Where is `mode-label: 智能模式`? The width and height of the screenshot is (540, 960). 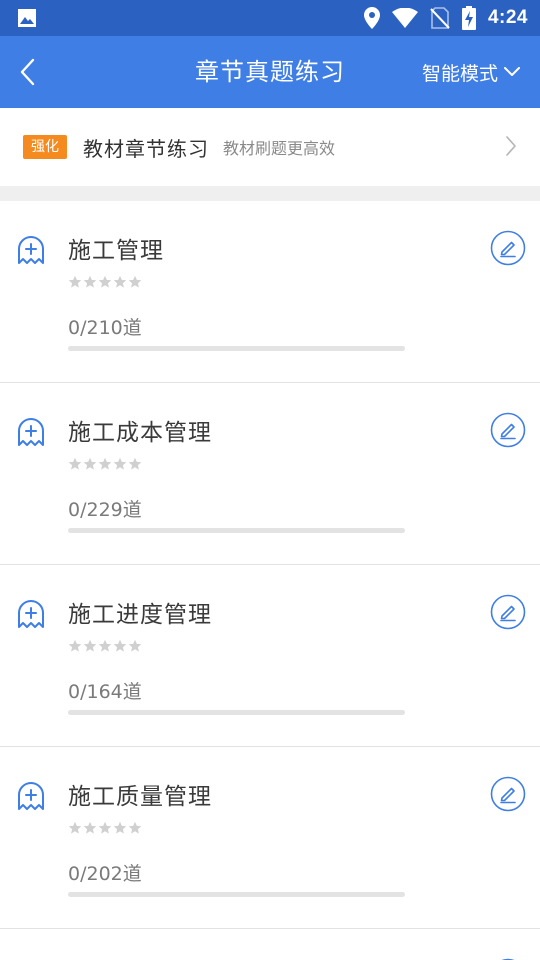 mode-label: 智能模式 is located at coordinates (459, 73).